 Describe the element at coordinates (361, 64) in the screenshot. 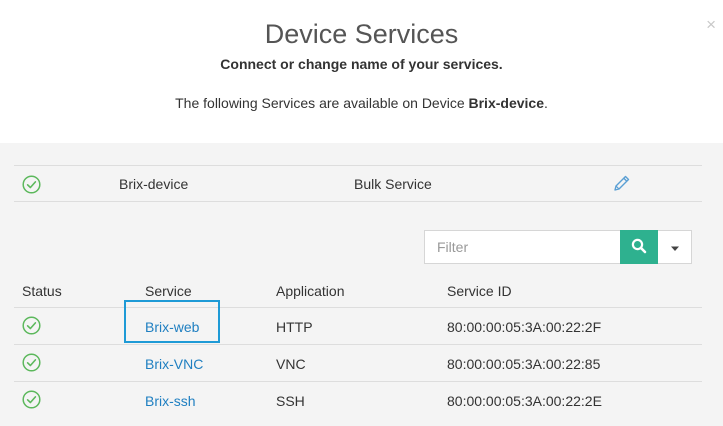

I see `modal-subtitle: Connect or change name of your services.` at that location.